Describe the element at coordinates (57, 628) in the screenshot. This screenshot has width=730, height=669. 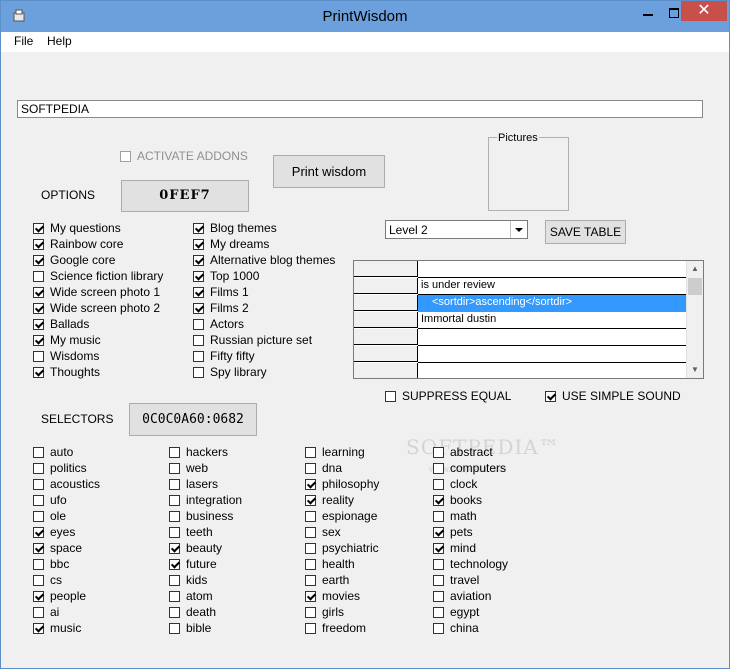
I see `checkbox-music: music` at that location.